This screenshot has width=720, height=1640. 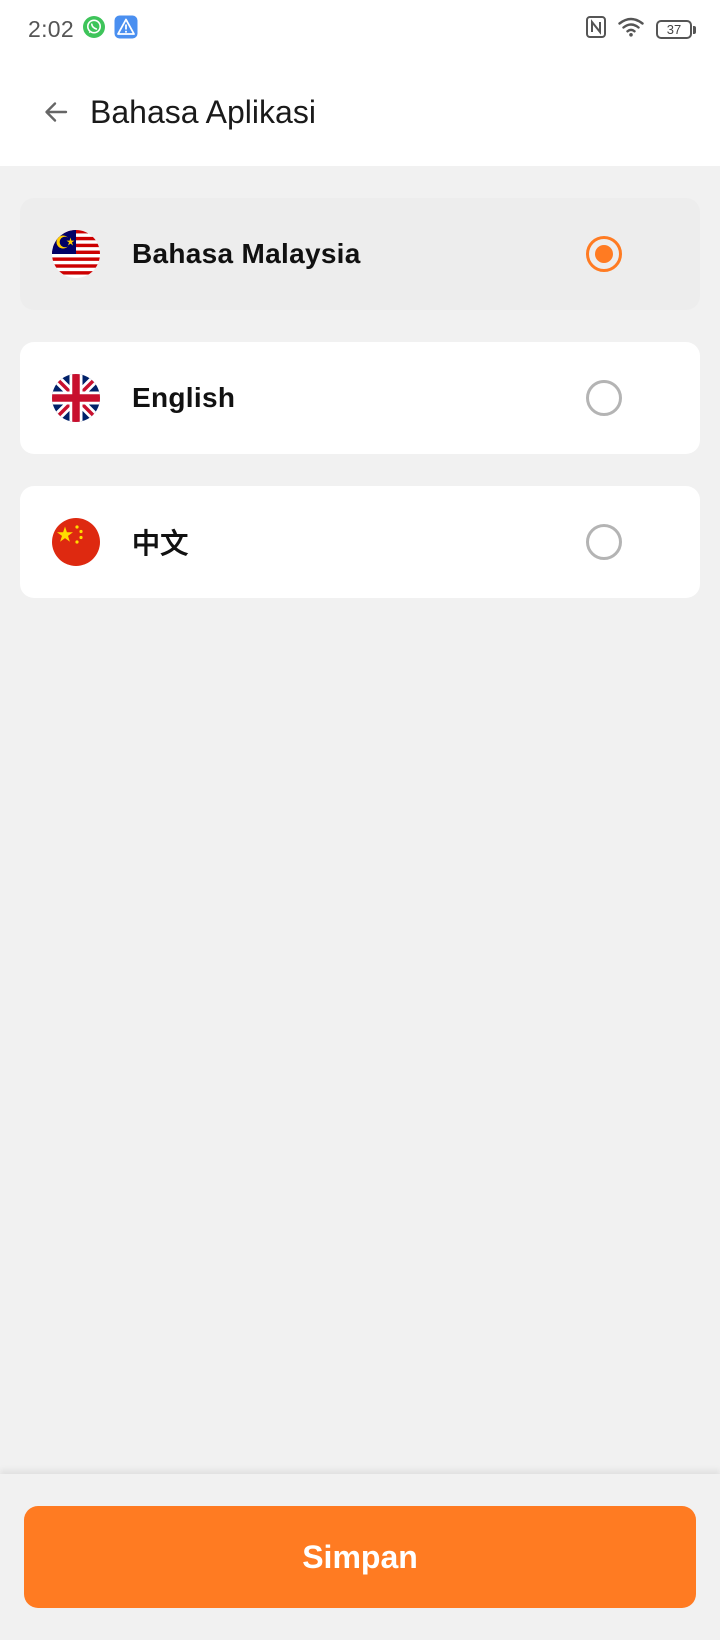 I want to click on china-flag-icon, so click(x=76, y=542).